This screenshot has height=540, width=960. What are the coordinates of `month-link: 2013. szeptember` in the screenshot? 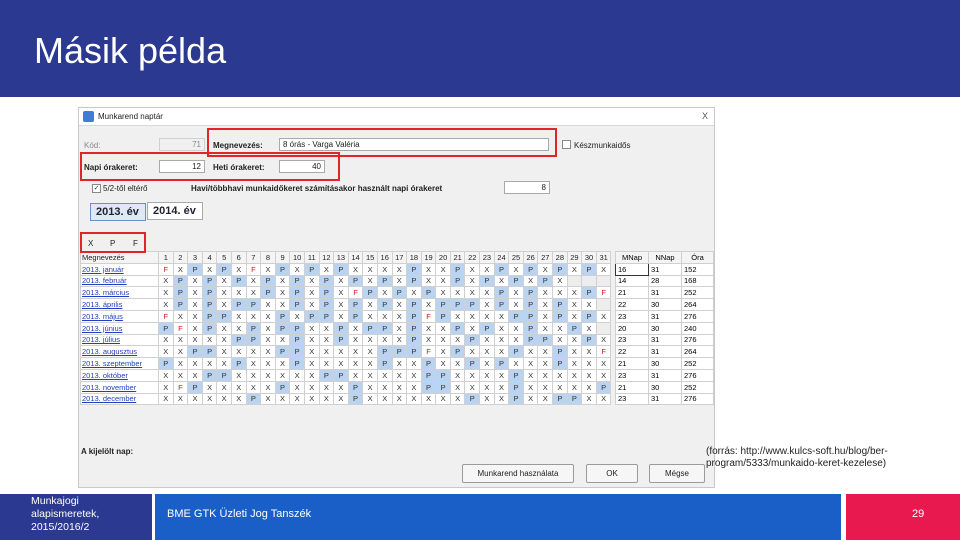 It's located at (119, 363).